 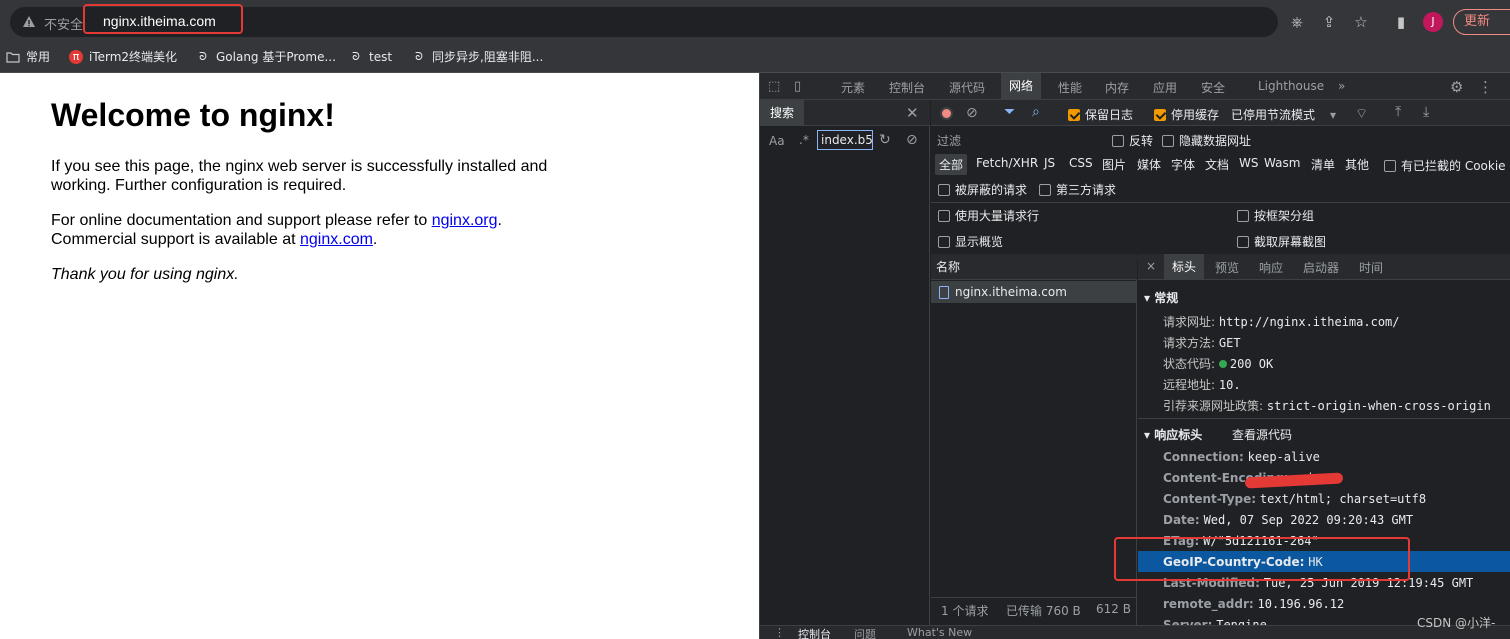 What do you see at coordinates (1135, 632) in the screenshot?
I see `drawer-tabbar: ⋮ 控制台 问题 What's New` at bounding box center [1135, 632].